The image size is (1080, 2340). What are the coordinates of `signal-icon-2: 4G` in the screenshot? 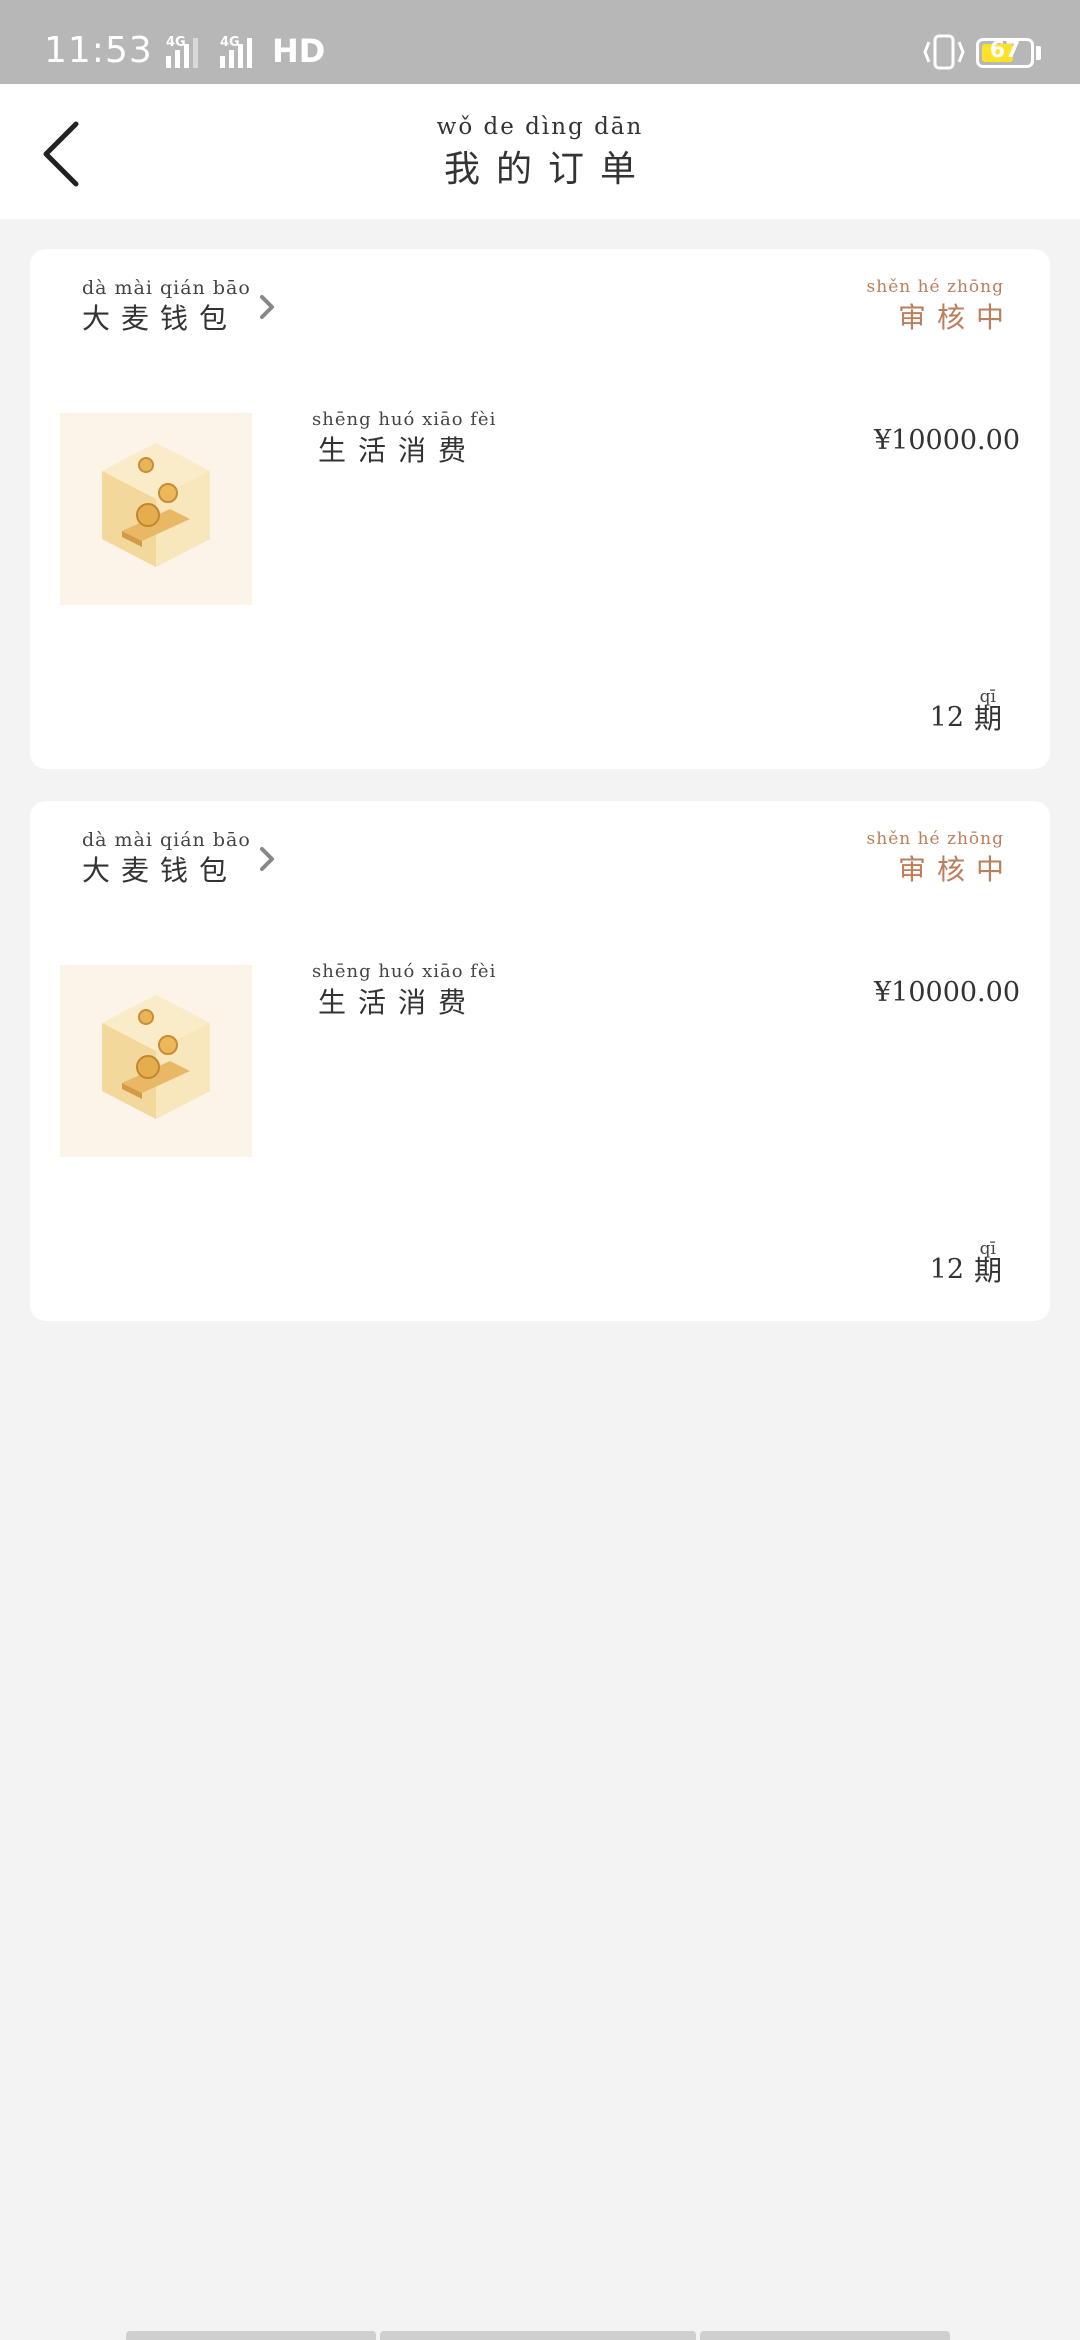 It's located at (236, 51).